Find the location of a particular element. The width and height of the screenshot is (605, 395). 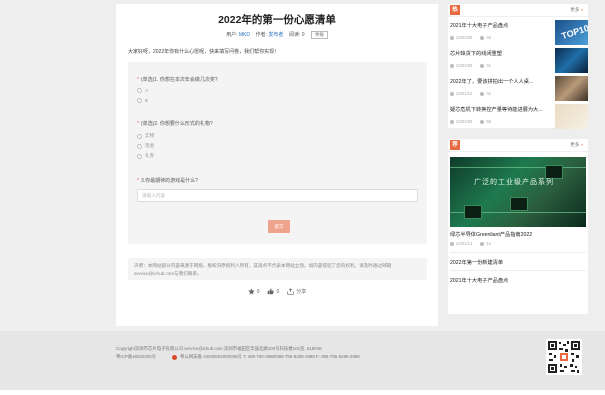

user-link: MKD is located at coordinates (244, 35).